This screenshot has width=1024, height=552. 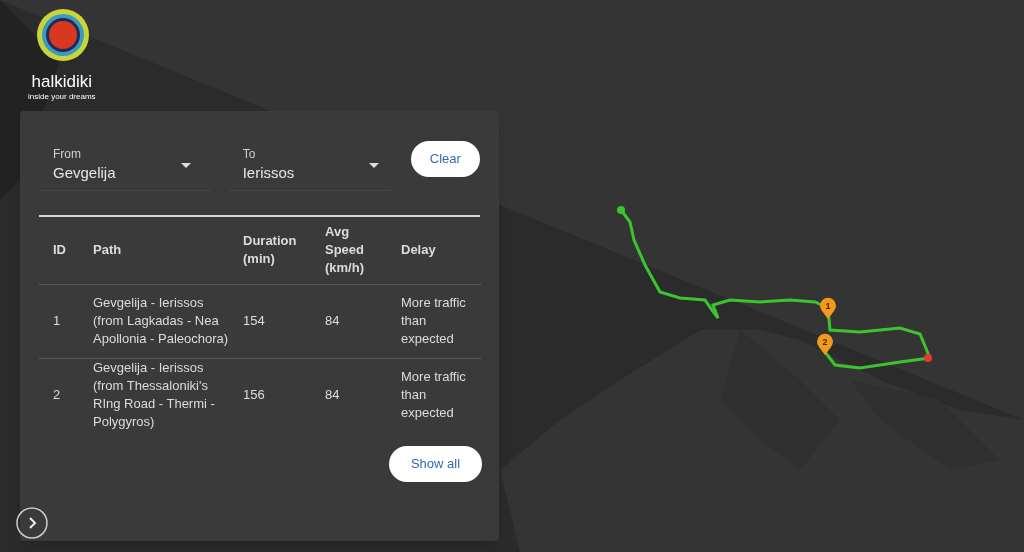 What do you see at coordinates (32, 523) in the screenshot?
I see `expand-icon` at bounding box center [32, 523].